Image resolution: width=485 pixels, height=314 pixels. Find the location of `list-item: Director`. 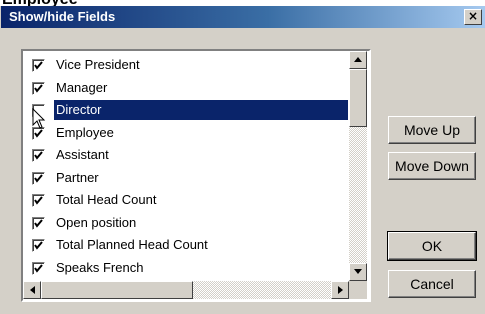

list-item: Director is located at coordinates (187, 110).